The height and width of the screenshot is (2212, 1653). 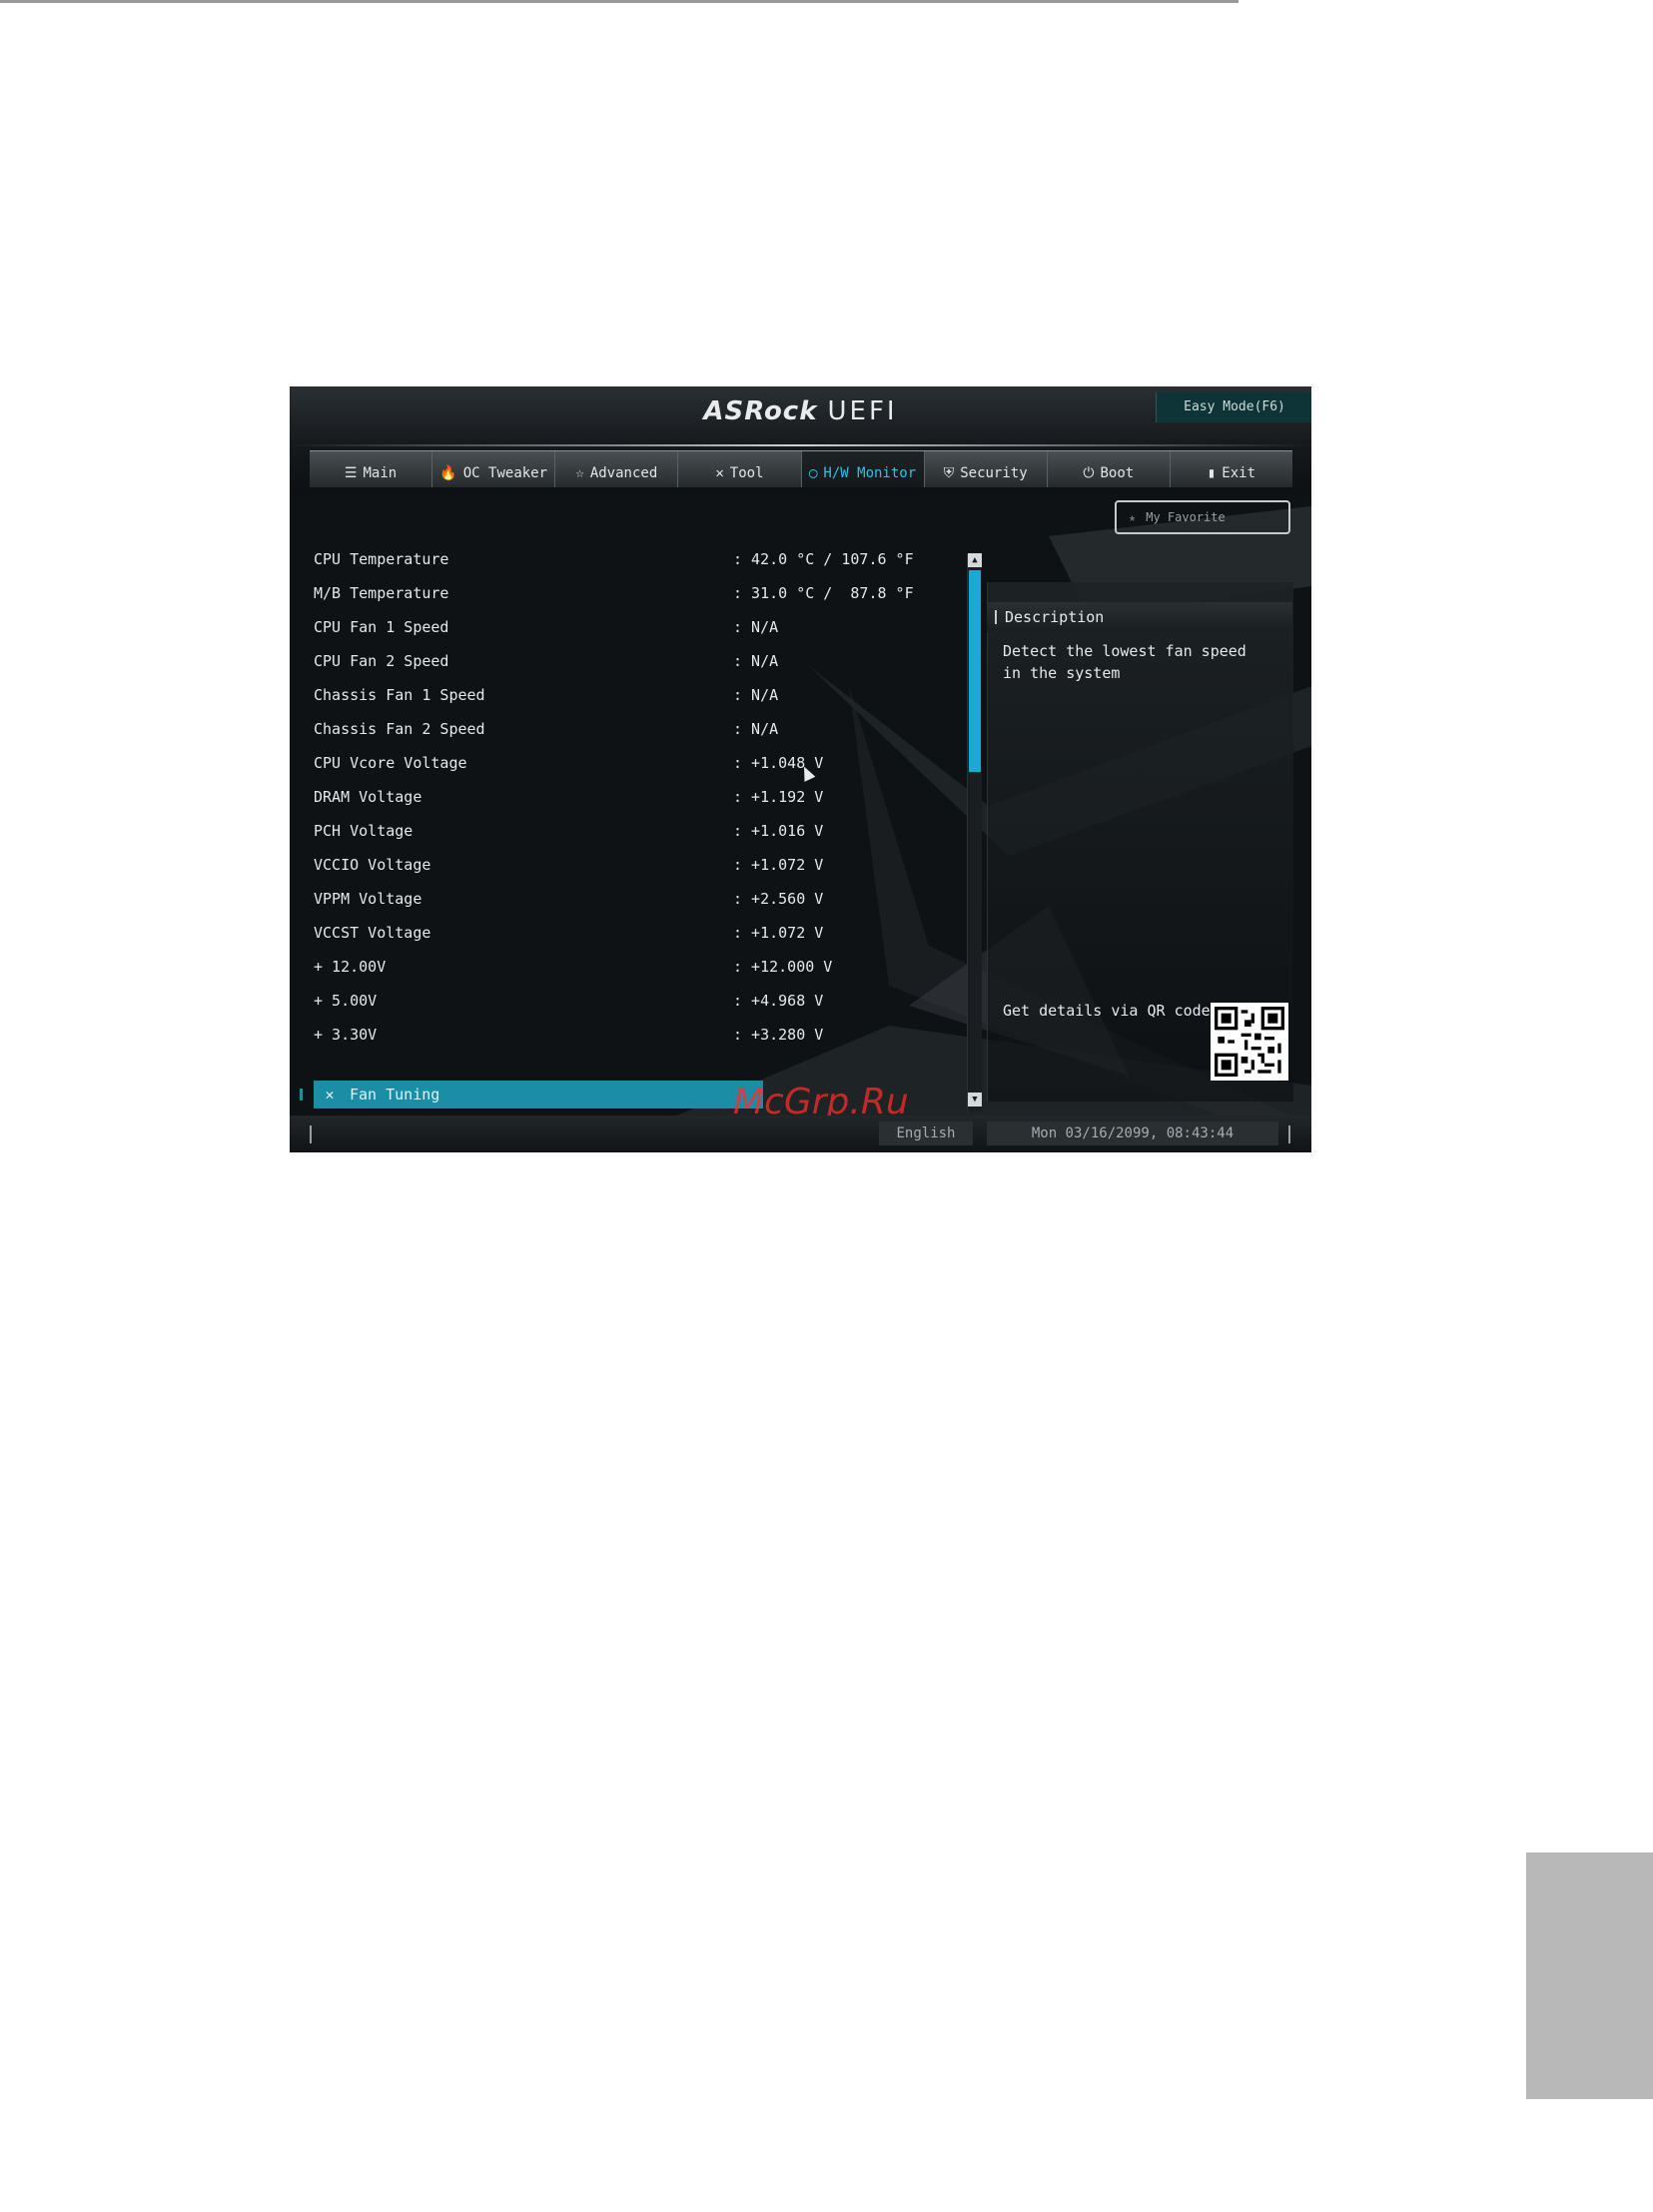 What do you see at coordinates (1589, 1975) in the screenshot?
I see `page-side-tab` at bounding box center [1589, 1975].